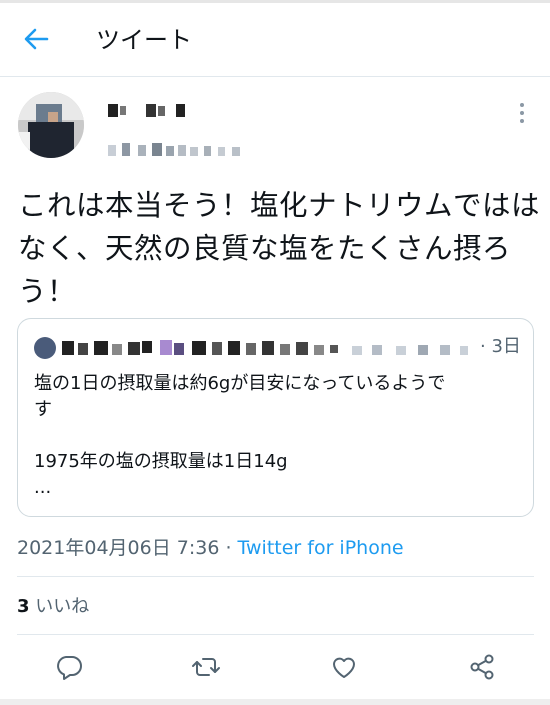 This screenshot has width=550, height=705. What do you see at coordinates (144, 40) in the screenshot?
I see `page-title: ツイート` at bounding box center [144, 40].